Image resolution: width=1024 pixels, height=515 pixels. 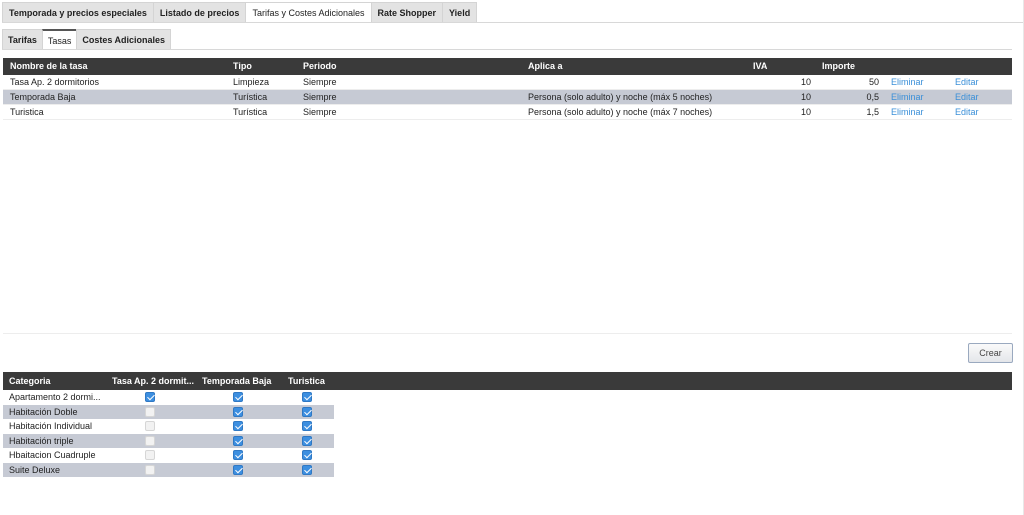 What do you see at coordinates (43, 97) in the screenshot?
I see `tax-name: Temporada Baja` at bounding box center [43, 97].